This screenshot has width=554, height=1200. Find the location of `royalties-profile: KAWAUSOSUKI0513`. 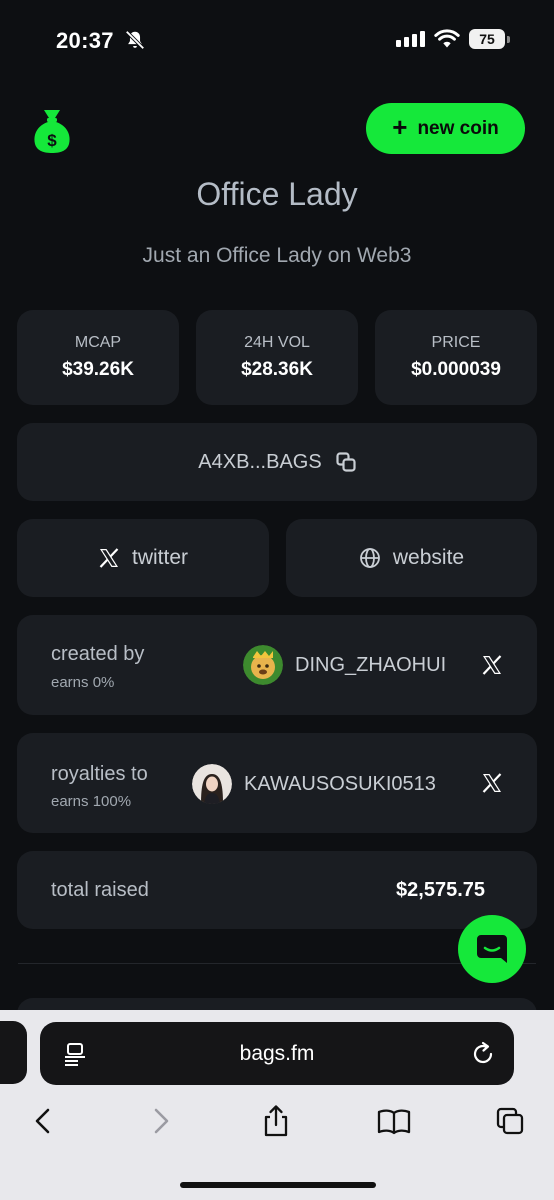

royalties-profile: KAWAUSOSUKI0513 is located at coordinates (314, 784).